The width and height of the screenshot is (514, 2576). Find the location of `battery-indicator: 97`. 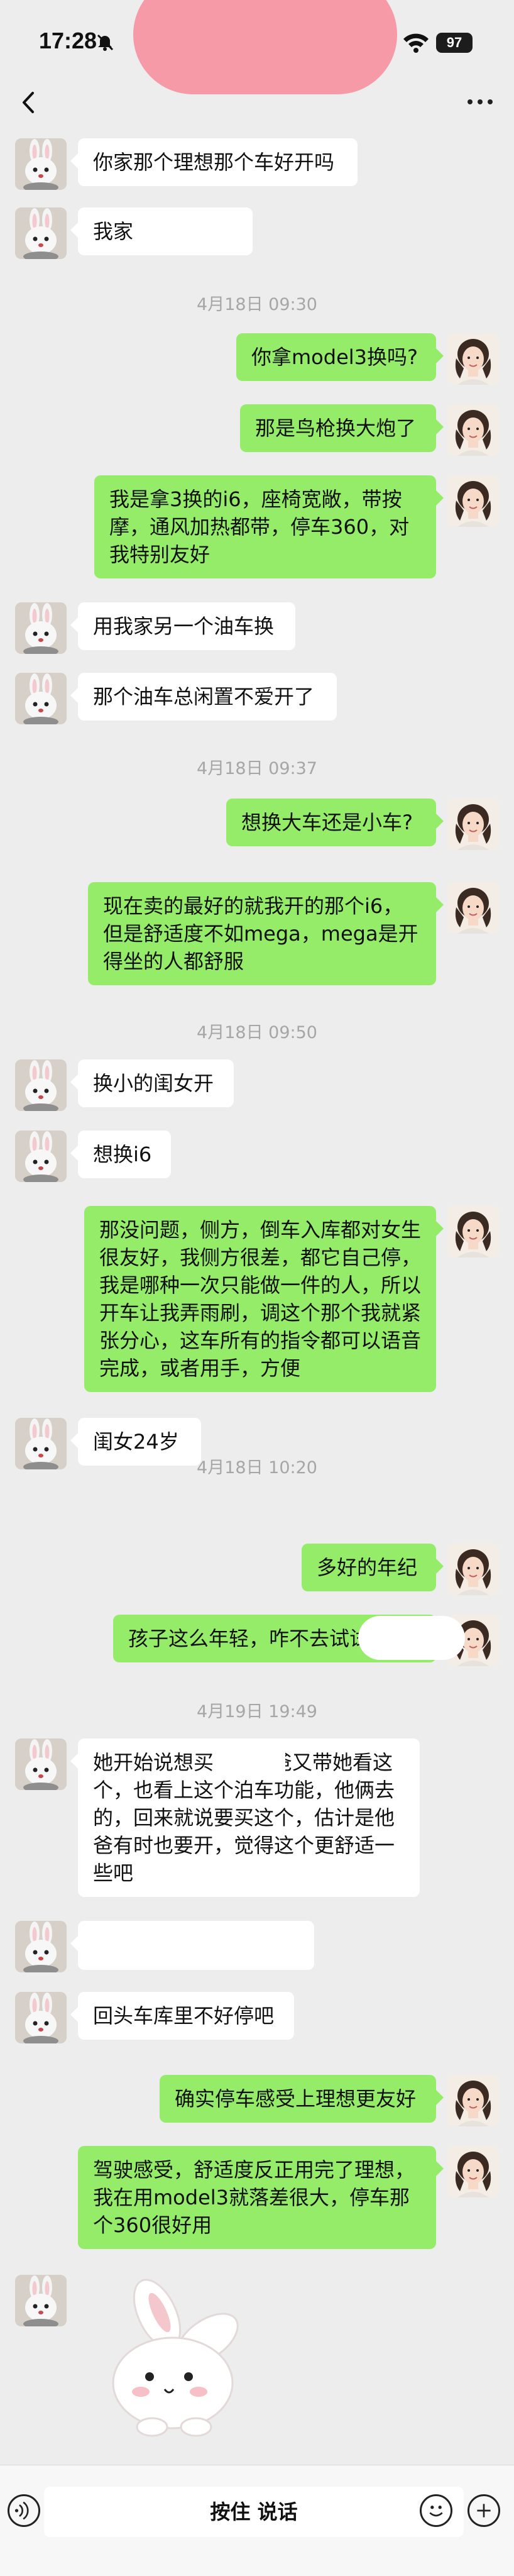

battery-indicator: 97 is located at coordinates (454, 43).